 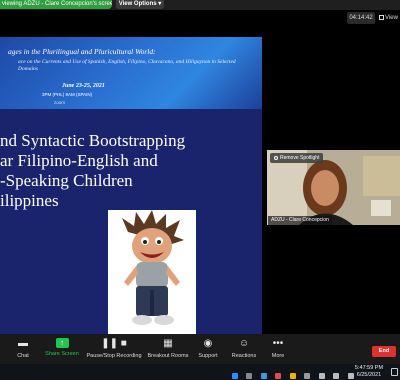 I want to click on notification-icon, so click(x=394, y=372).